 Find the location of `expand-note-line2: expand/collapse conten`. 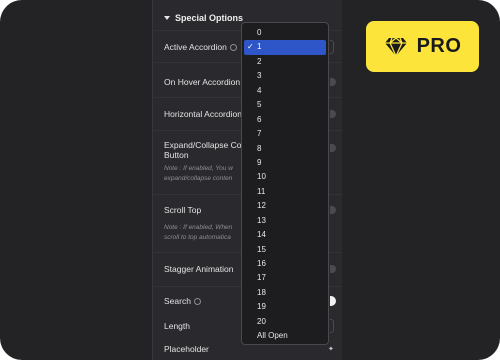

expand-note-line2: expand/collapse conten is located at coordinates (198, 178).